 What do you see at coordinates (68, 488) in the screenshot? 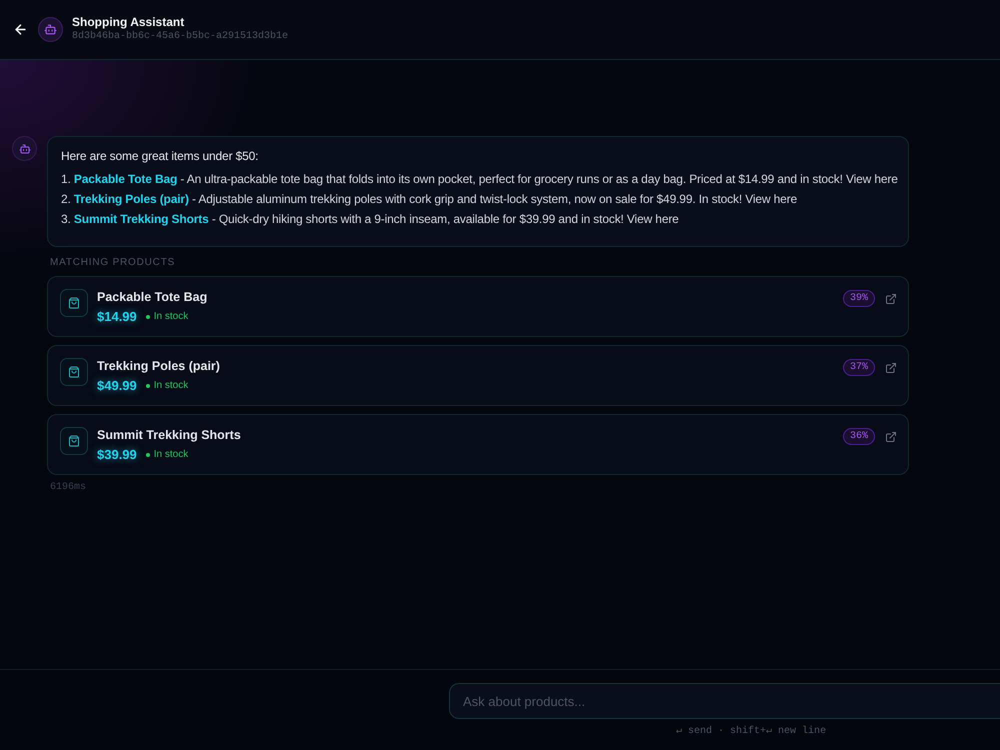
I see `response-time: 6196ms` at bounding box center [68, 488].